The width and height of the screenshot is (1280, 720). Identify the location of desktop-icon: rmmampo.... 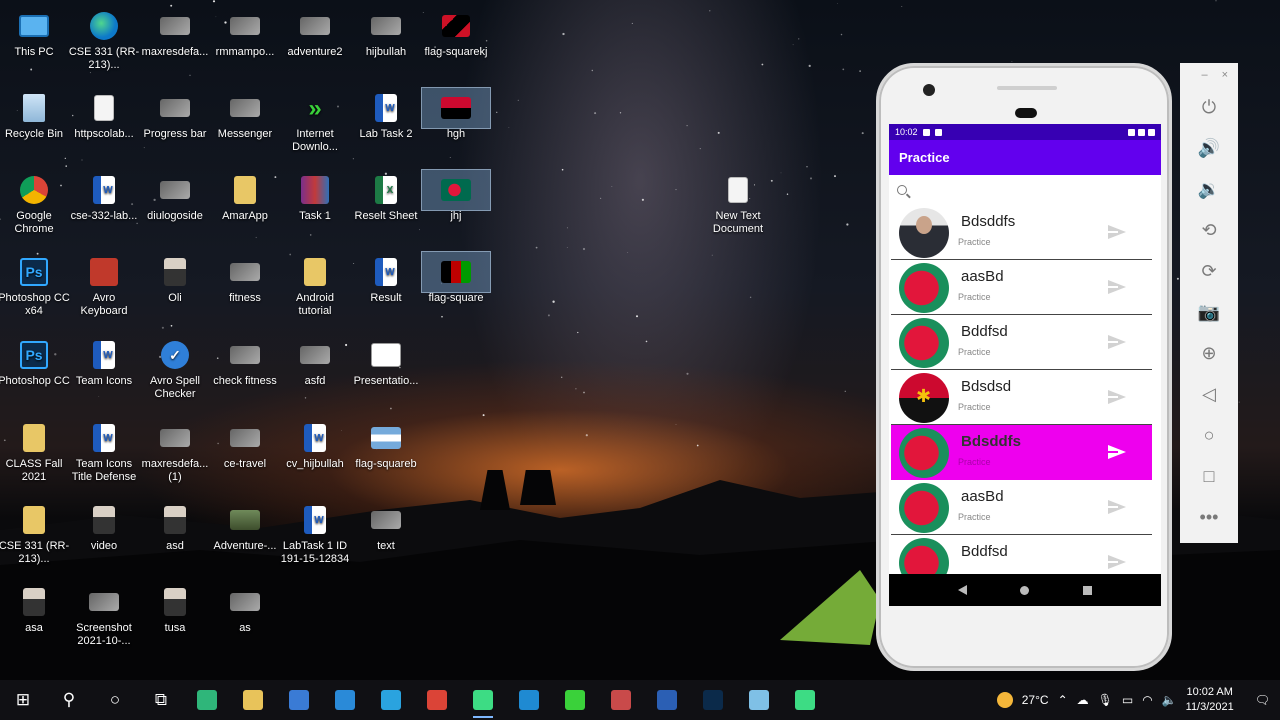
(245, 32).